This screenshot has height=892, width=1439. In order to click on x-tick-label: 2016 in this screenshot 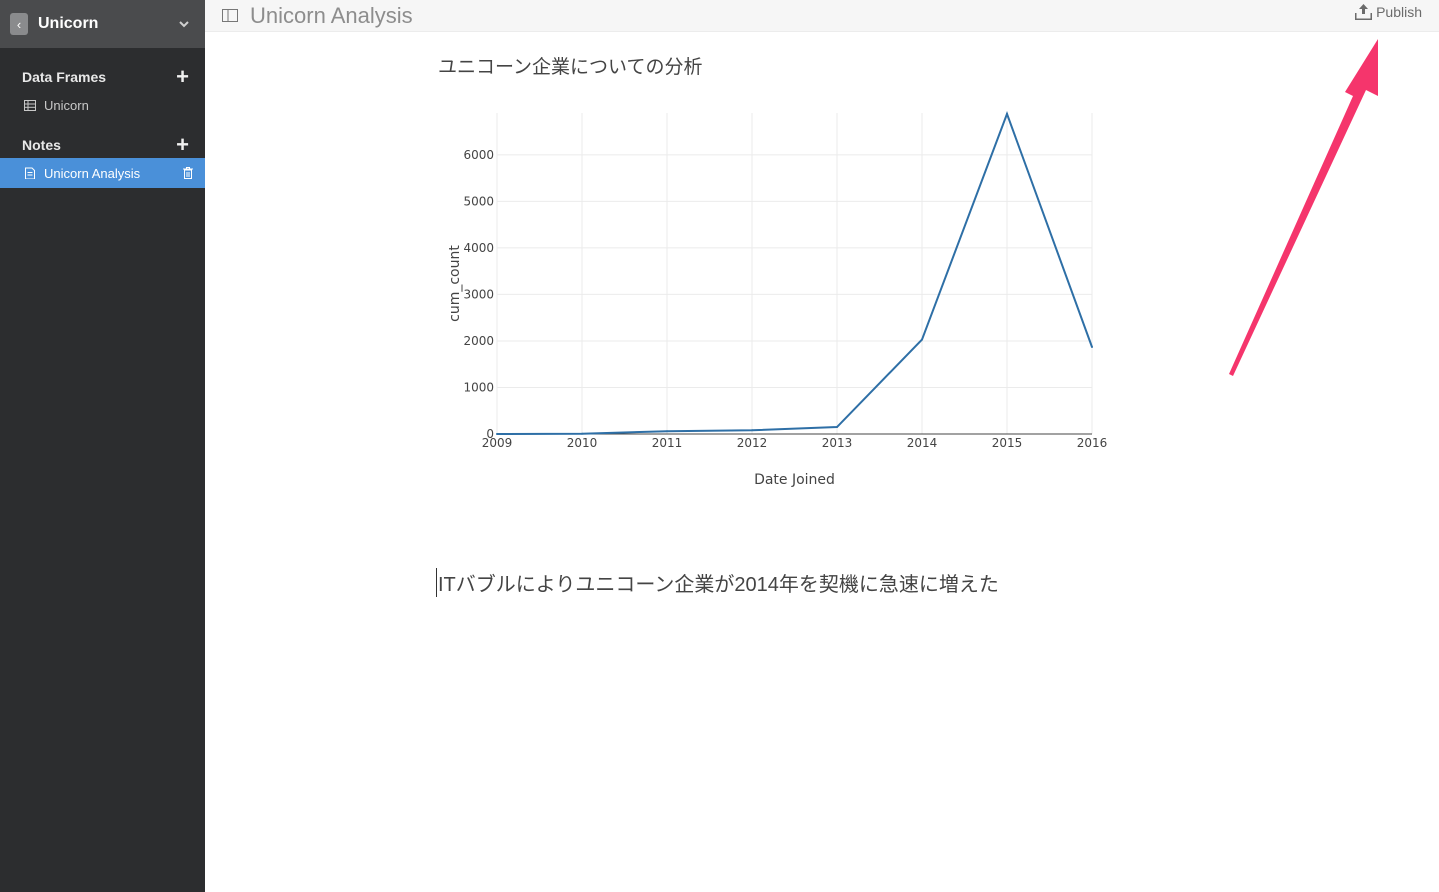, I will do `click(1092, 443)`.